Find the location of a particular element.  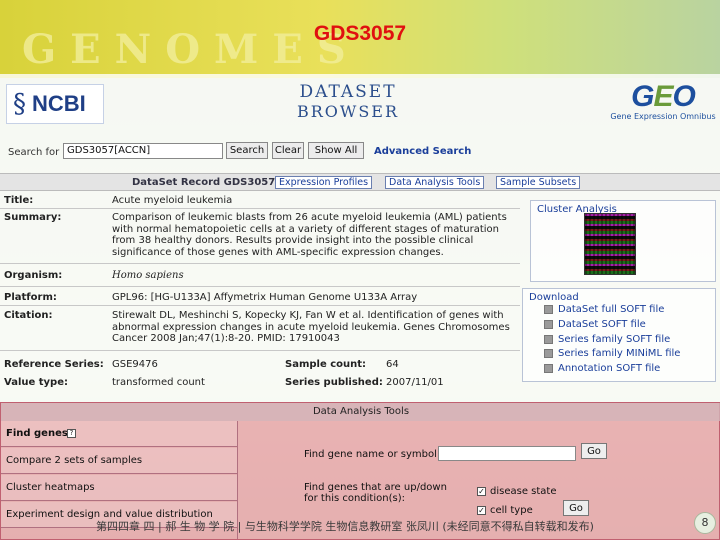

checkbox-cell-type: ✓ cell type is located at coordinates (505, 510).